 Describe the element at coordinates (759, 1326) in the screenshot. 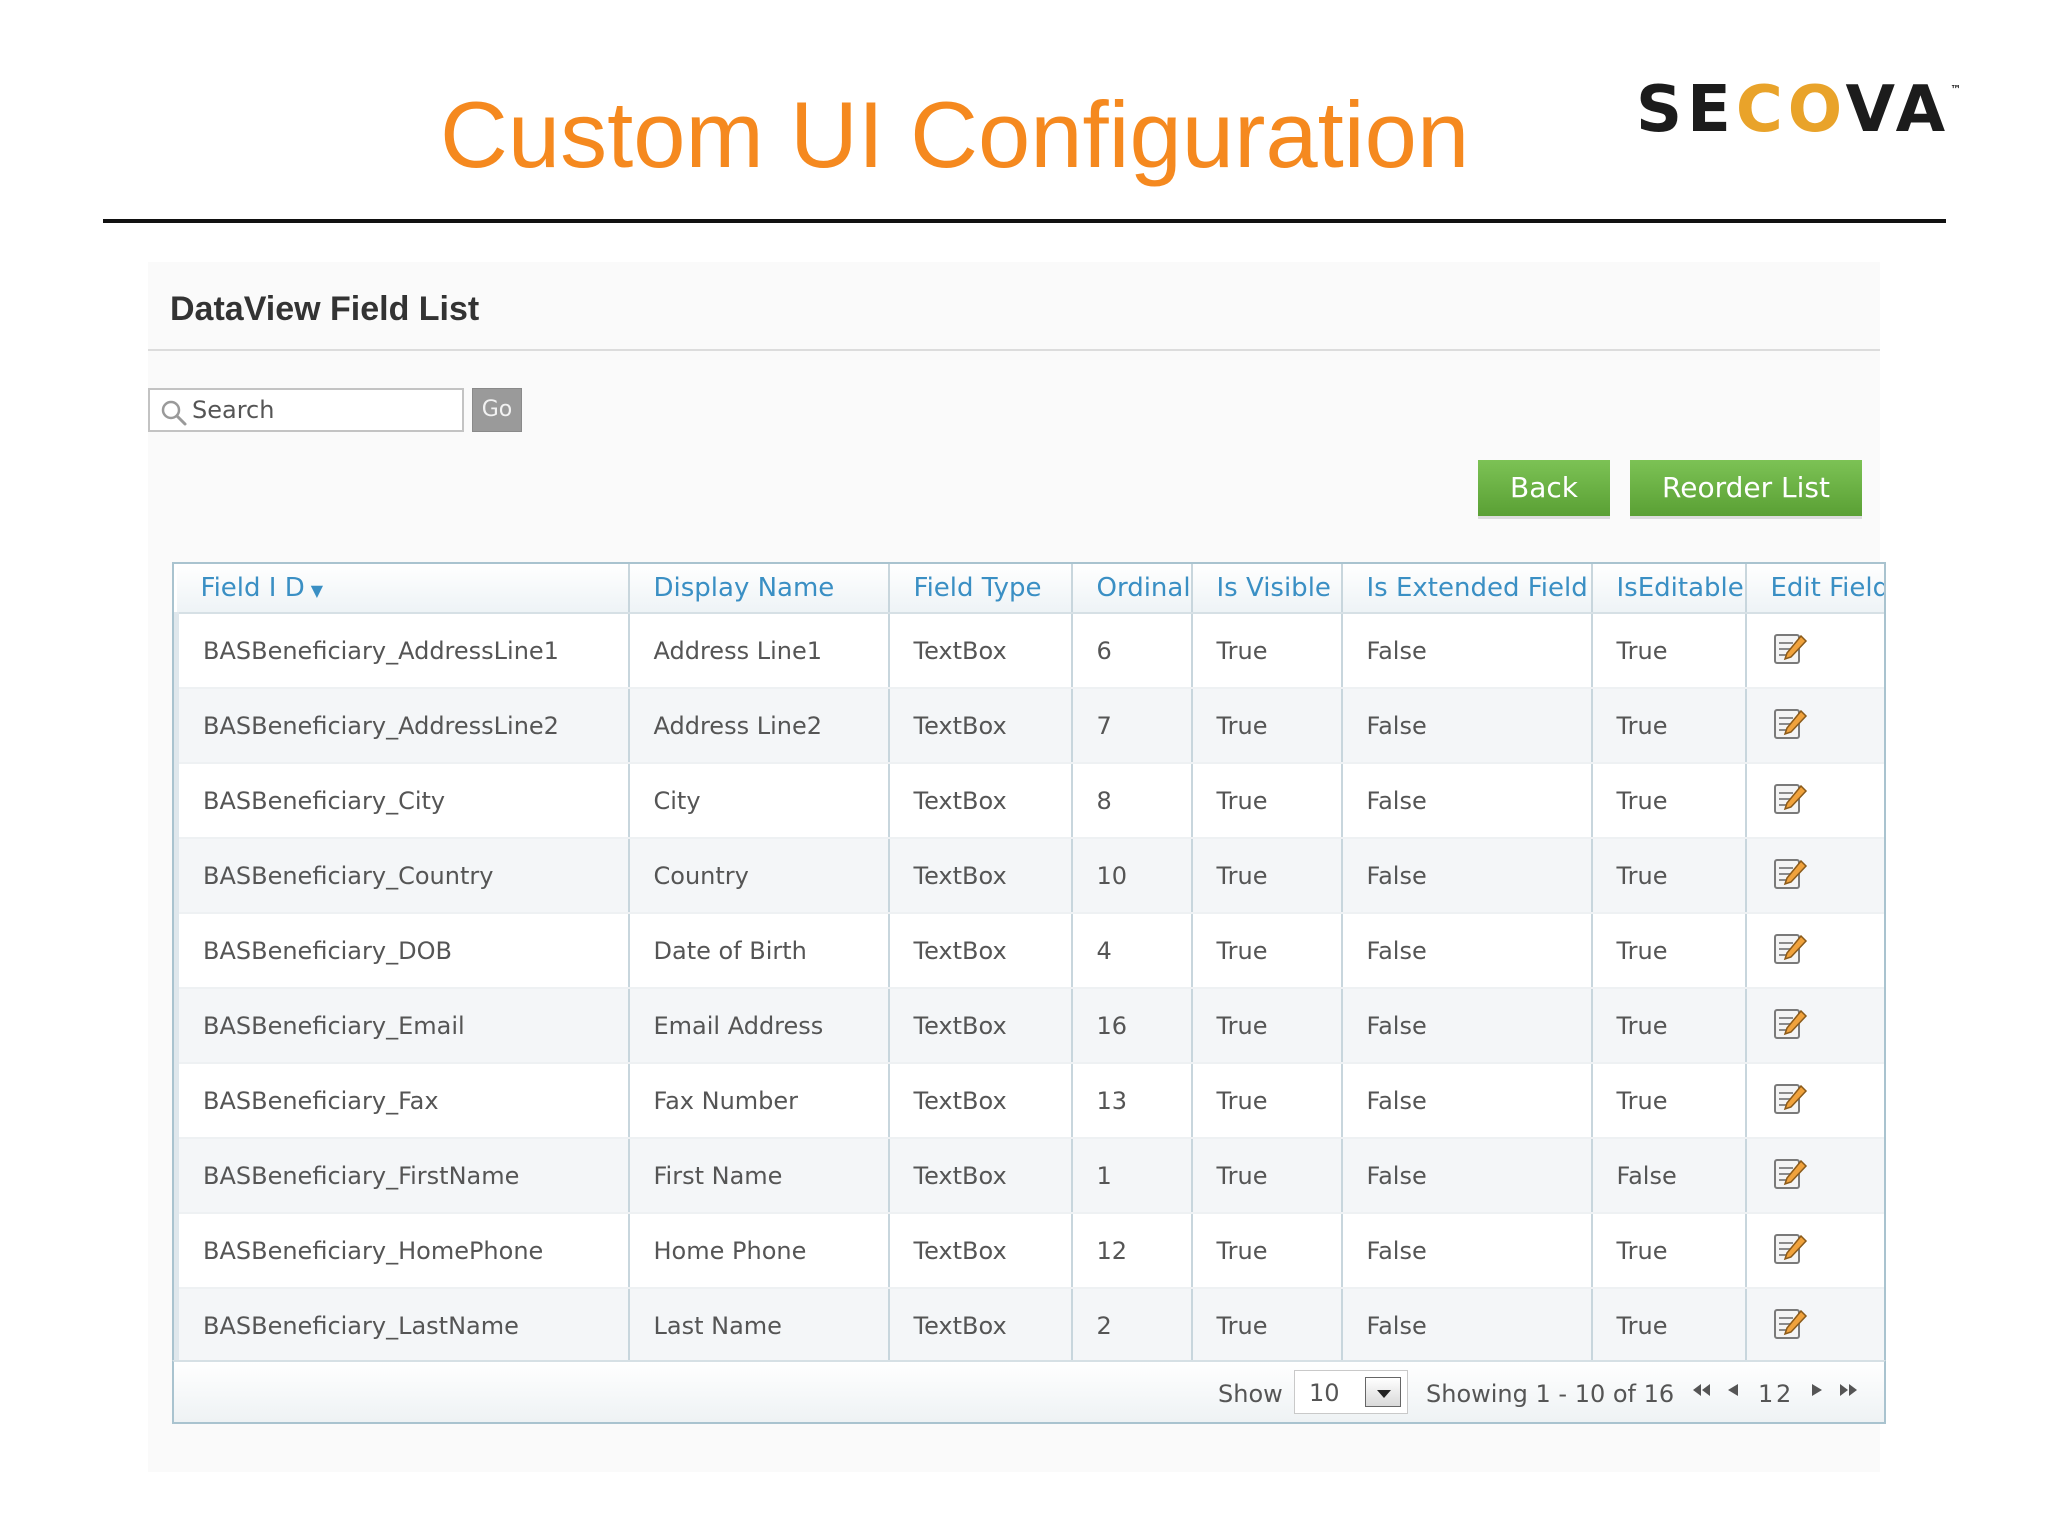

I see `cell-display-name: Last Name` at that location.